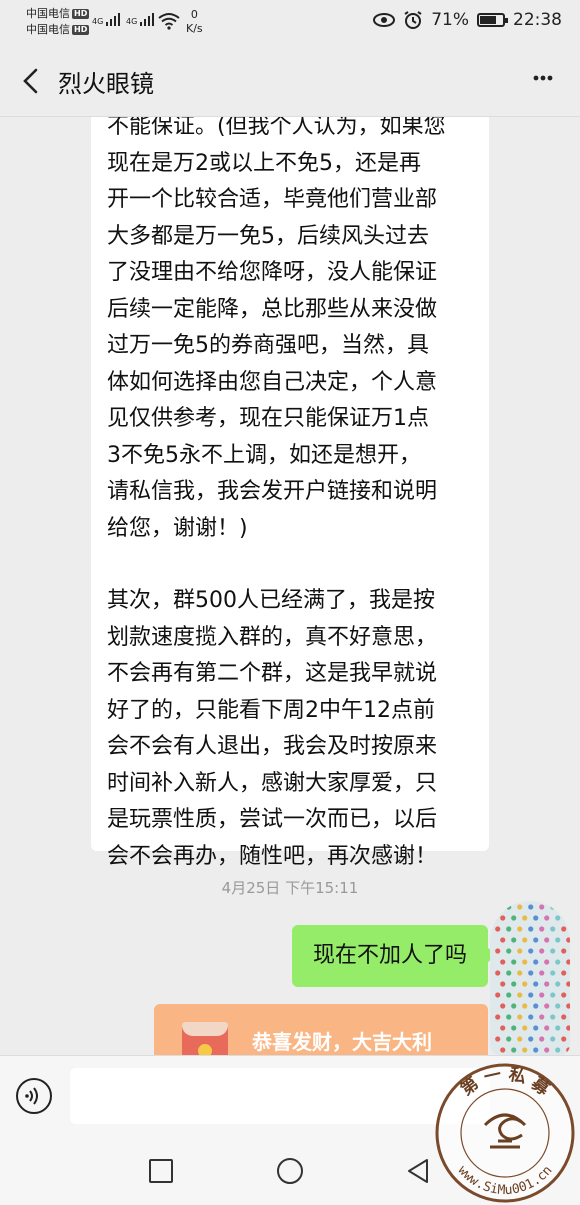 The image size is (580, 1205). I want to click on coin-icon, so click(205, 1049).